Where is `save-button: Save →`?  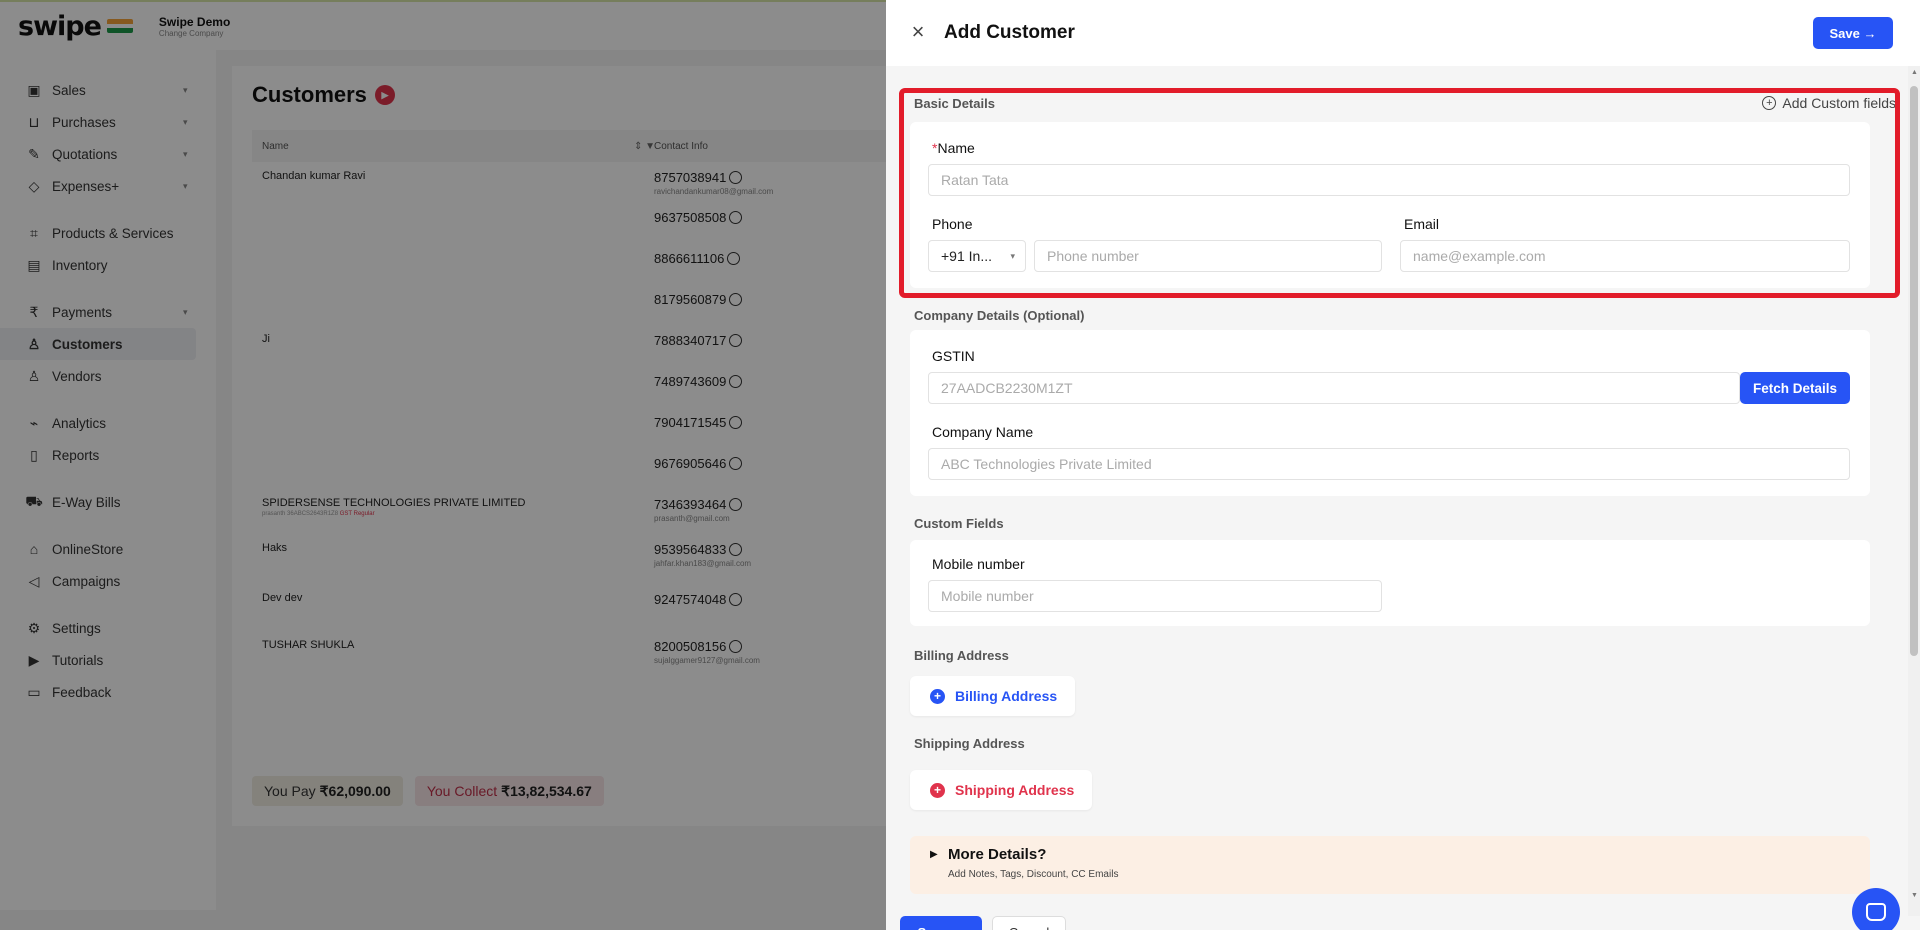 save-button: Save → is located at coordinates (1853, 33).